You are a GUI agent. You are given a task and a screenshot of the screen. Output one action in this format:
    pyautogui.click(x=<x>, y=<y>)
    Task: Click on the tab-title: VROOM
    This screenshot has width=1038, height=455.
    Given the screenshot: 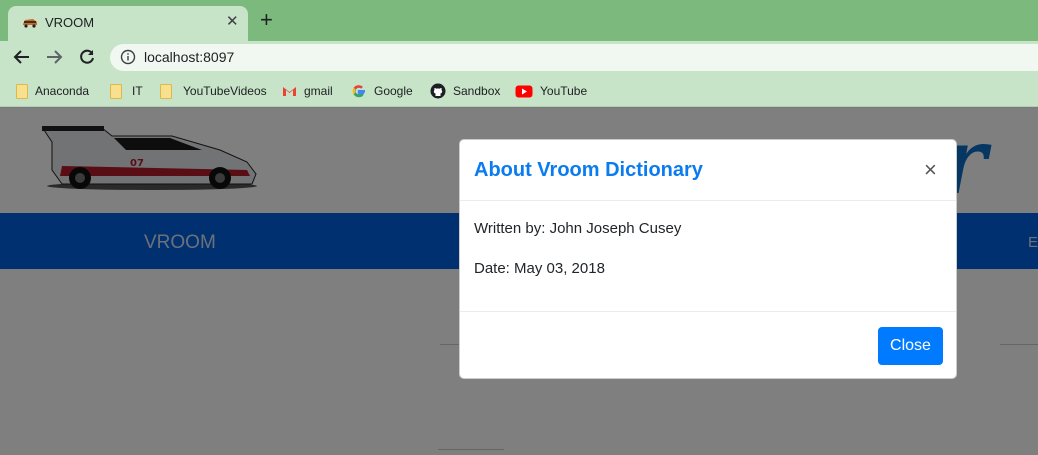 What is the action you would take?
    pyautogui.click(x=70, y=22)
    